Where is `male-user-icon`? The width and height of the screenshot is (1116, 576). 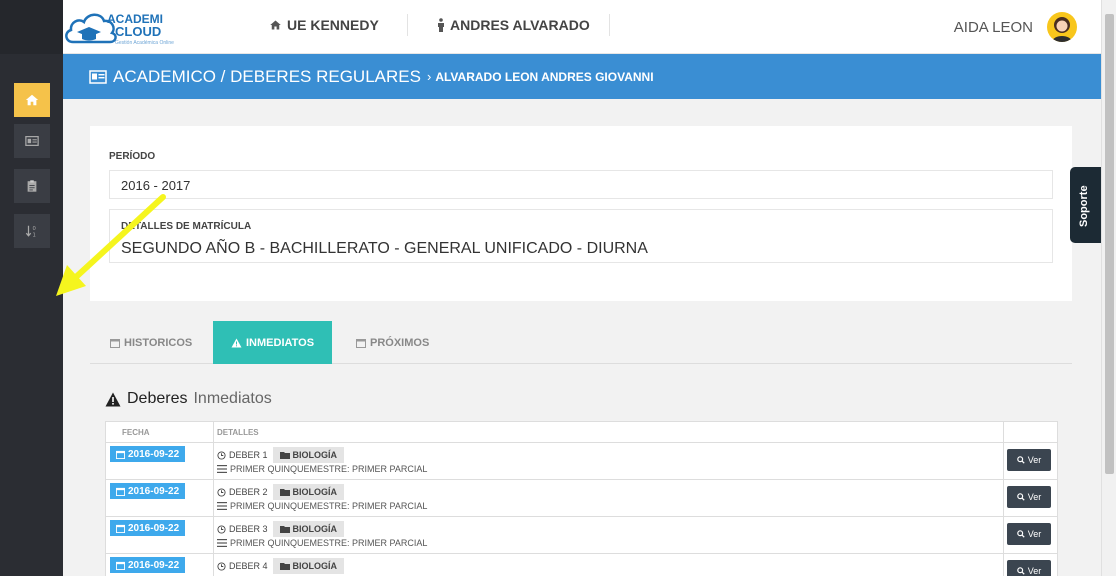 male-user-icon is located at coordinates (441, 25).